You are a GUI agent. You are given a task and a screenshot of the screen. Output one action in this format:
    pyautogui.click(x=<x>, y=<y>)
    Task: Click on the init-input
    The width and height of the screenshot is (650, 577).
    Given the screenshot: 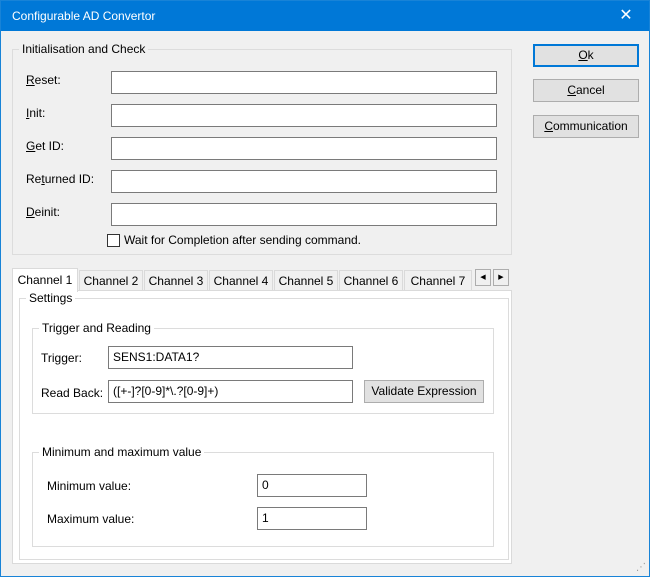 What is the action you would take?
    pyautogui.click(x=304, y=115)
    